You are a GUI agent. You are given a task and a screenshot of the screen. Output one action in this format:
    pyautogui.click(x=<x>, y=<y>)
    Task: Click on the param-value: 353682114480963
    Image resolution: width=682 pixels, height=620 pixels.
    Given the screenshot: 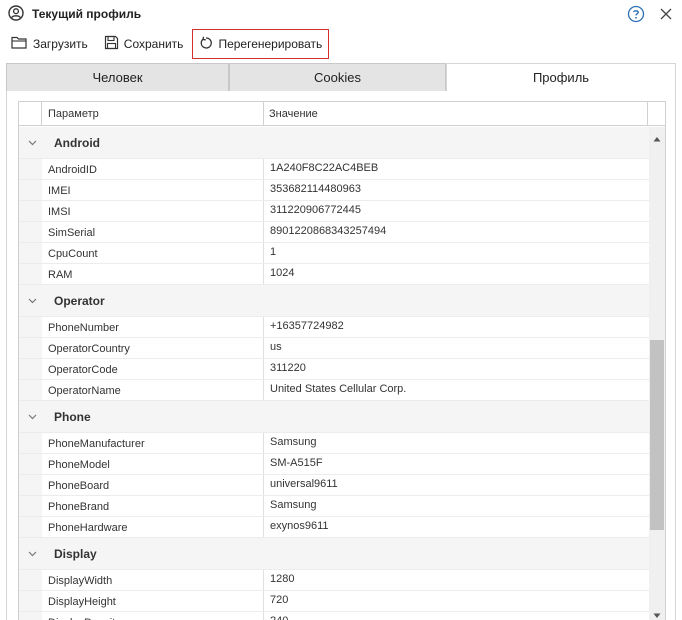 What is the action you would take?
    pyautogui.click(x=456, y=190)
    